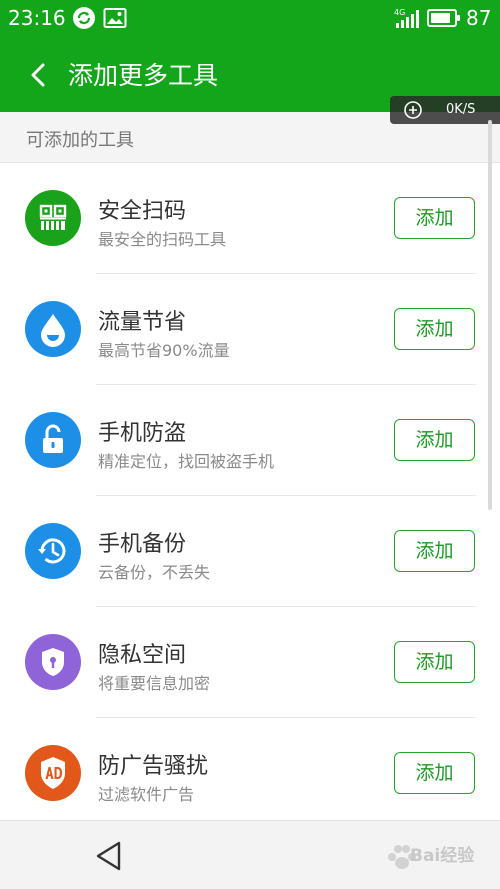  I want to click on back-arrow-icon, so click(39, 75).